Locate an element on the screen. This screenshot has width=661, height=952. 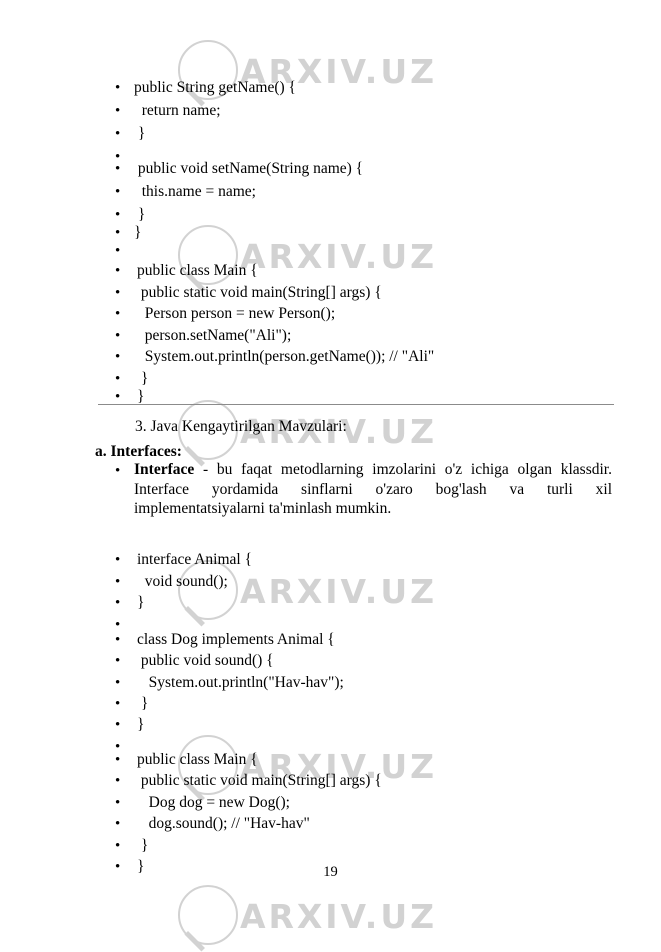
code-line-text: person.setName("Ali"); is located at coordinates (214, 335).